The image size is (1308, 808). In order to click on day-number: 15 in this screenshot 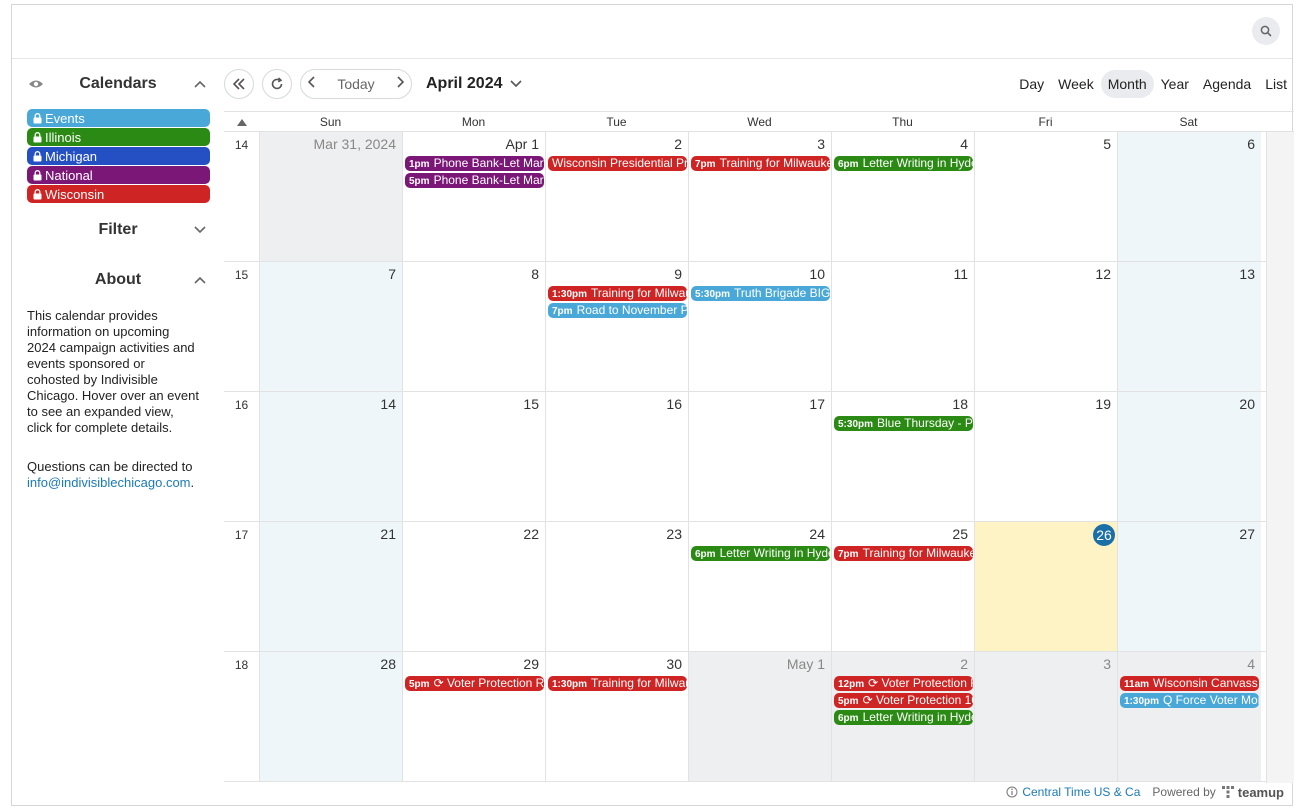, I will do `click(531, 404)`.